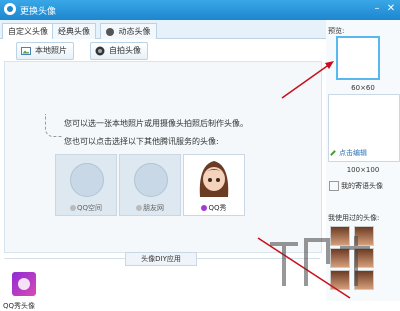 This screenshot has width=400, height=311. I want to click on watermark-logo, so click(325, 264).